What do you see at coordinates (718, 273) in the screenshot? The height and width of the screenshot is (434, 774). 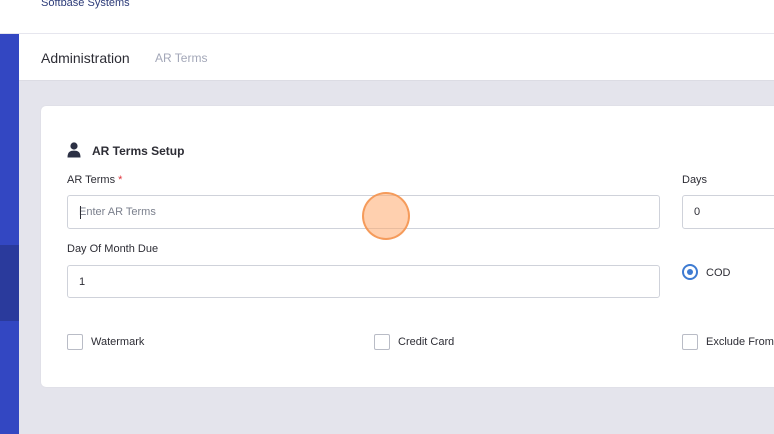 I see `cod-label: COD` at bounding box center [718, 273].